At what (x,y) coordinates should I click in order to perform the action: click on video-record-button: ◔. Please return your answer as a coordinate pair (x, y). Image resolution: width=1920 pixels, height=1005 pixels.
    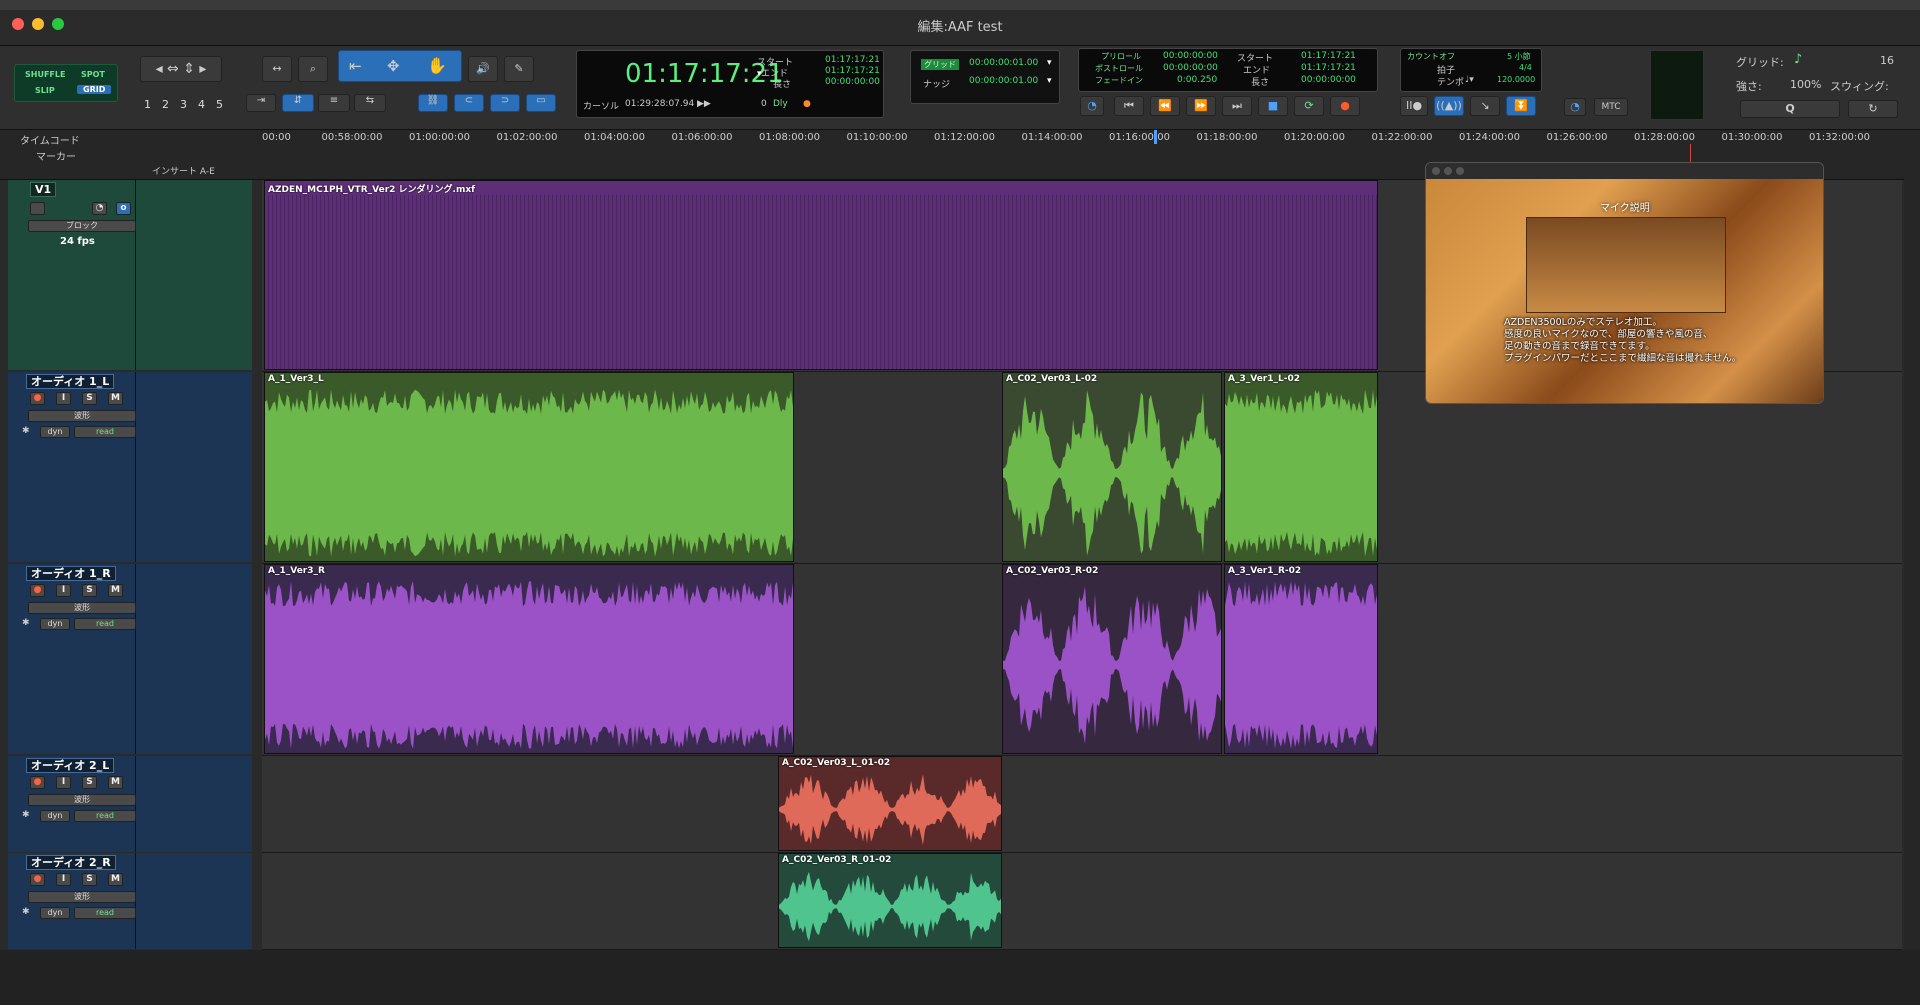
    Looking at the image, I should click on (99, 208).